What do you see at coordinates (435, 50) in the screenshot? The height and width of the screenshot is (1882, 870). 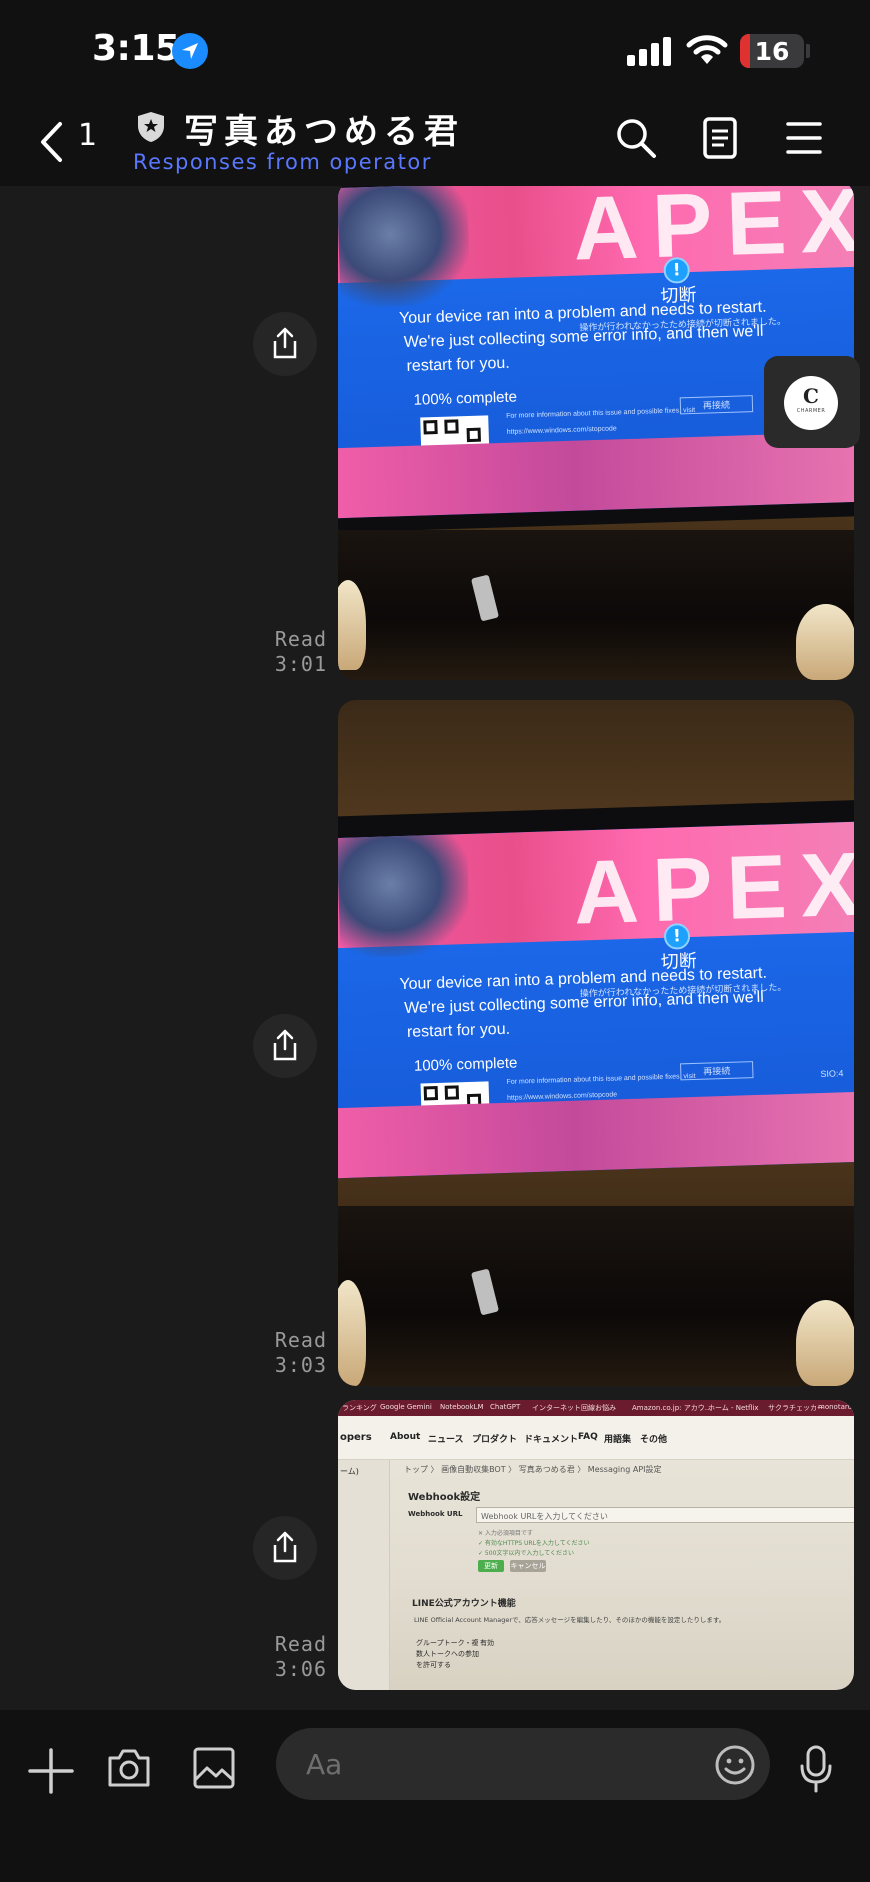 I see `status-bar: 3:15 16` at bounding box center [435, 50].